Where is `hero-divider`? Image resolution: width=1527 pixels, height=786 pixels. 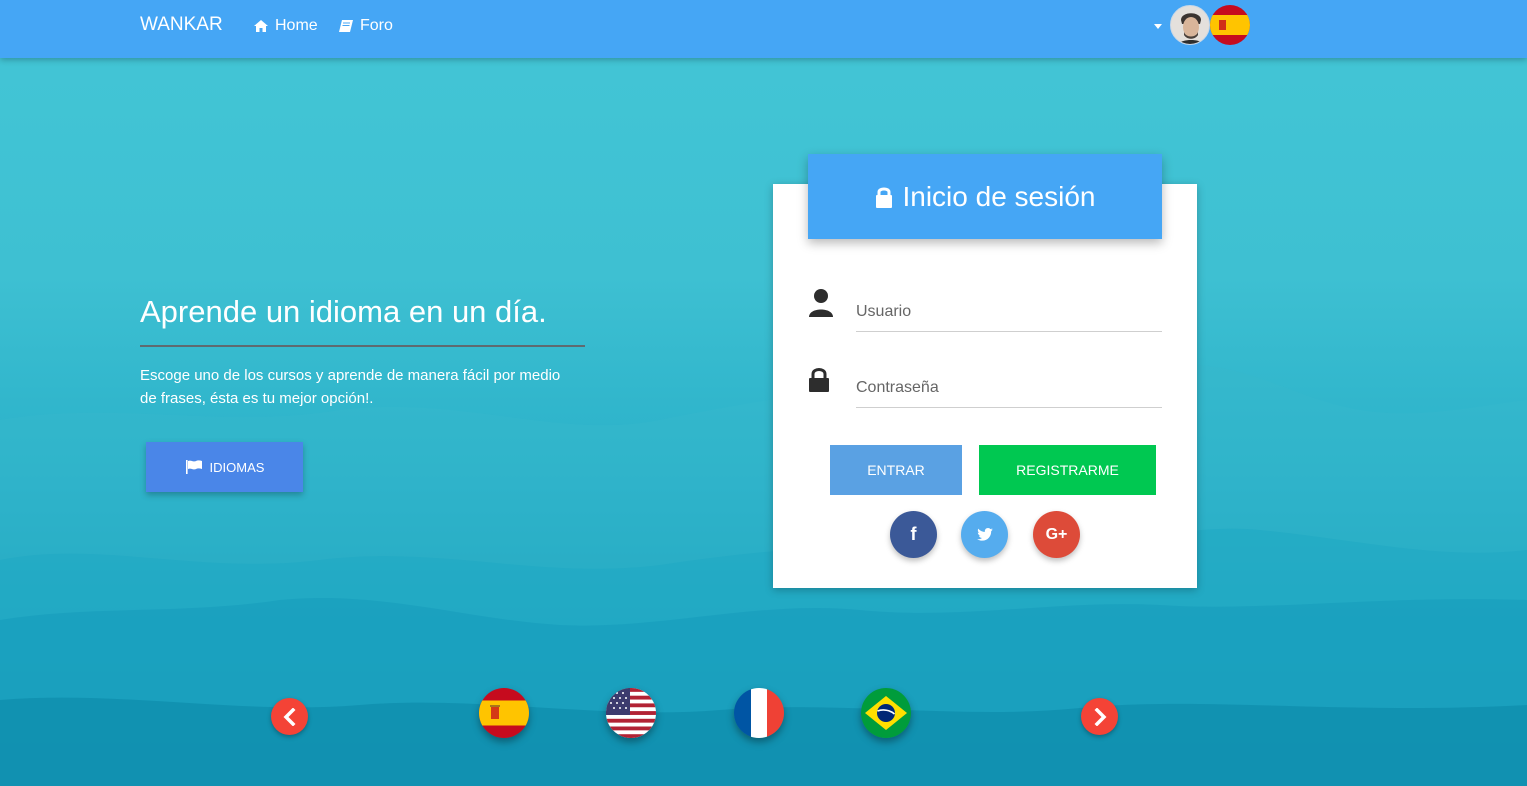
hero-divider is located at coordinates (362, 346).